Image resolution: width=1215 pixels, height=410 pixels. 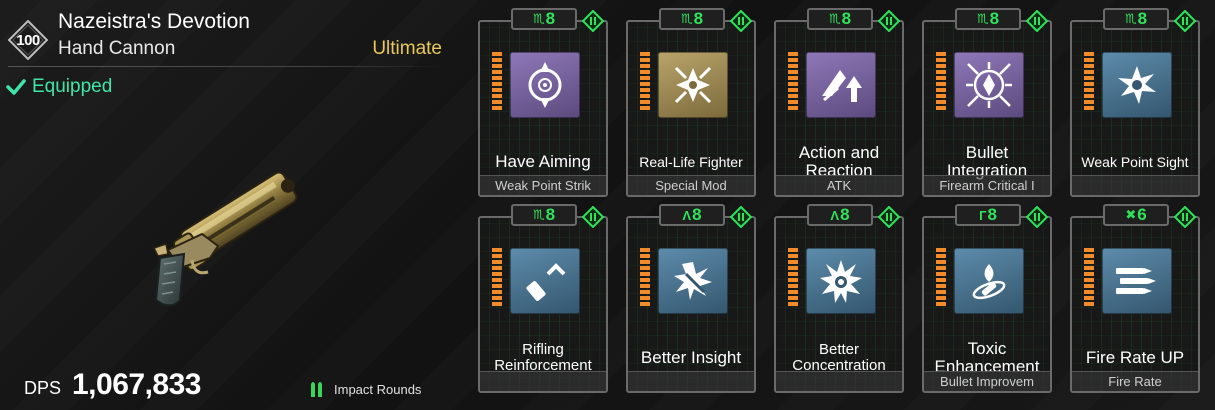 I want to click on triple-bullet-icon, so click(x=1137, y=281).